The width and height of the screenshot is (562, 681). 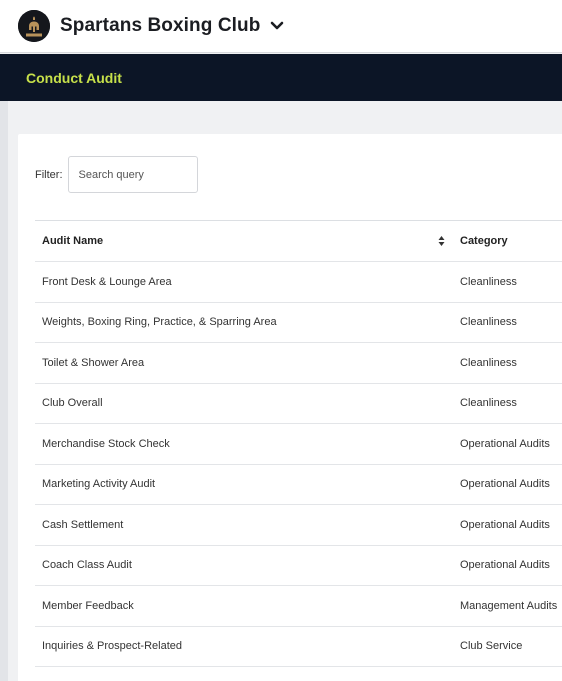 I want to click on audit-name-cell: Cash Settlement, so click(x=83, y=524).